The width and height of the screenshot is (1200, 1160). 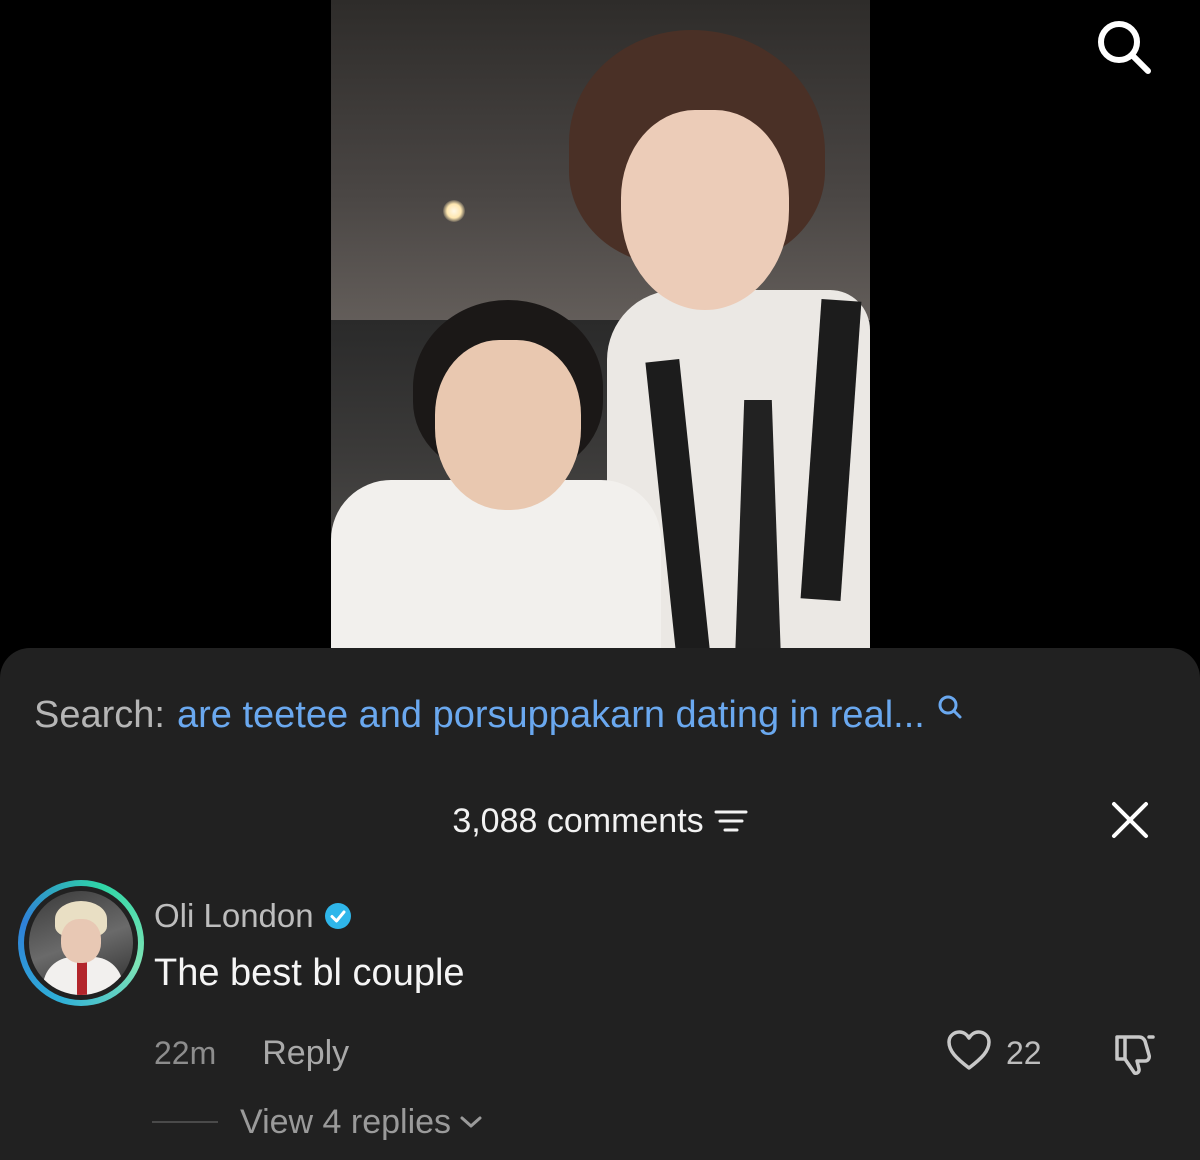 What do you see at coordinates (234, 916) in the screenshot?
I see `username: Oli London` at bounding box center [234, 916].